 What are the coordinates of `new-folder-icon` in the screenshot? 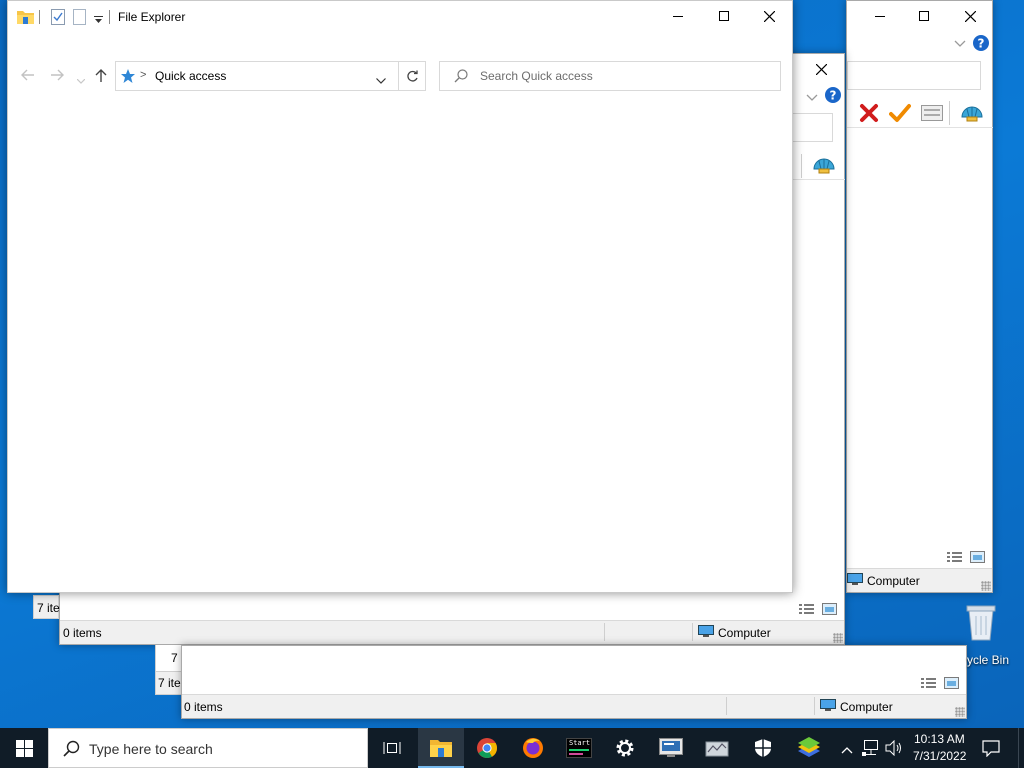 It's located at (79, 18).